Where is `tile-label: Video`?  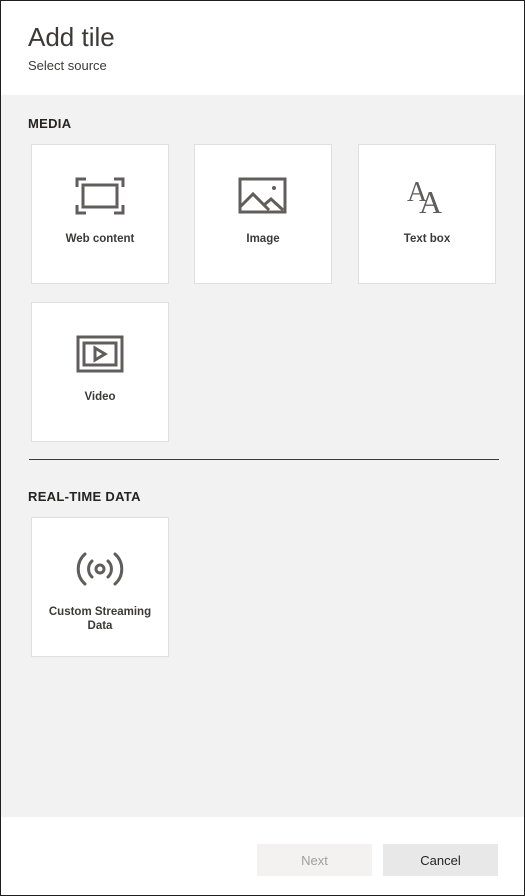
tile-label: Video is located at coordinates (100, 397).